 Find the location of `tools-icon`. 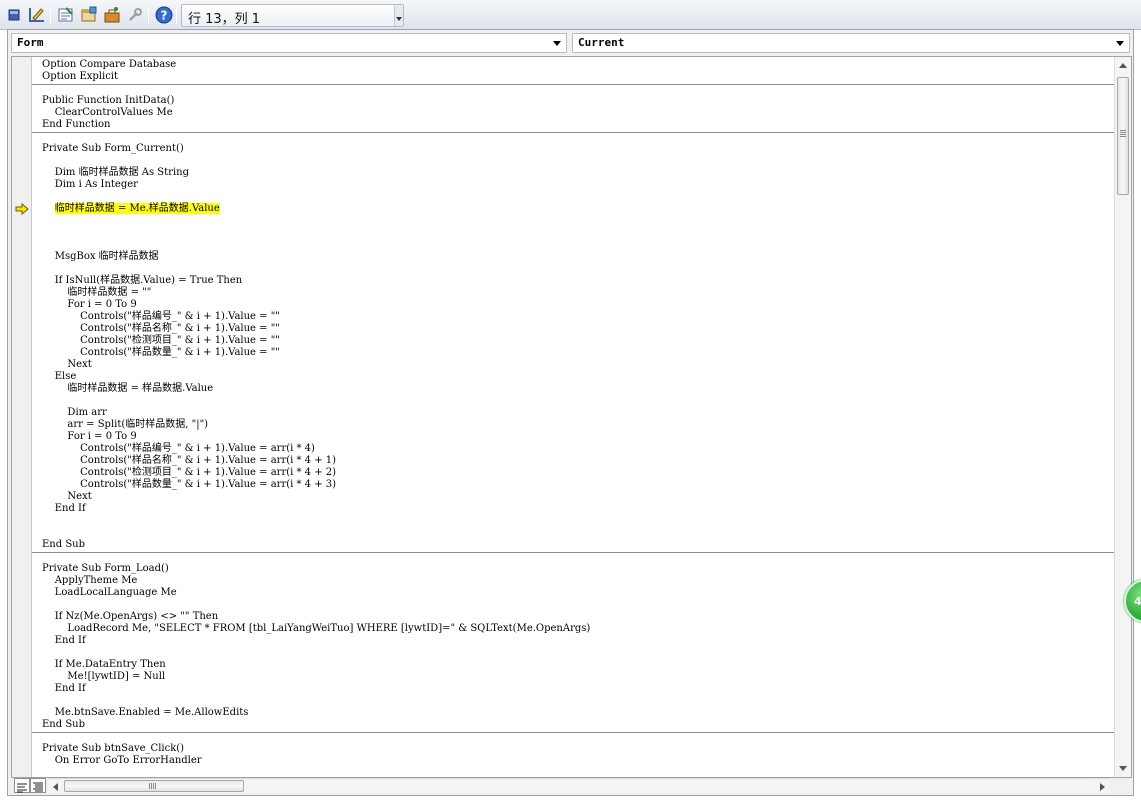

tools-icon is located at coordinates (135, 15).